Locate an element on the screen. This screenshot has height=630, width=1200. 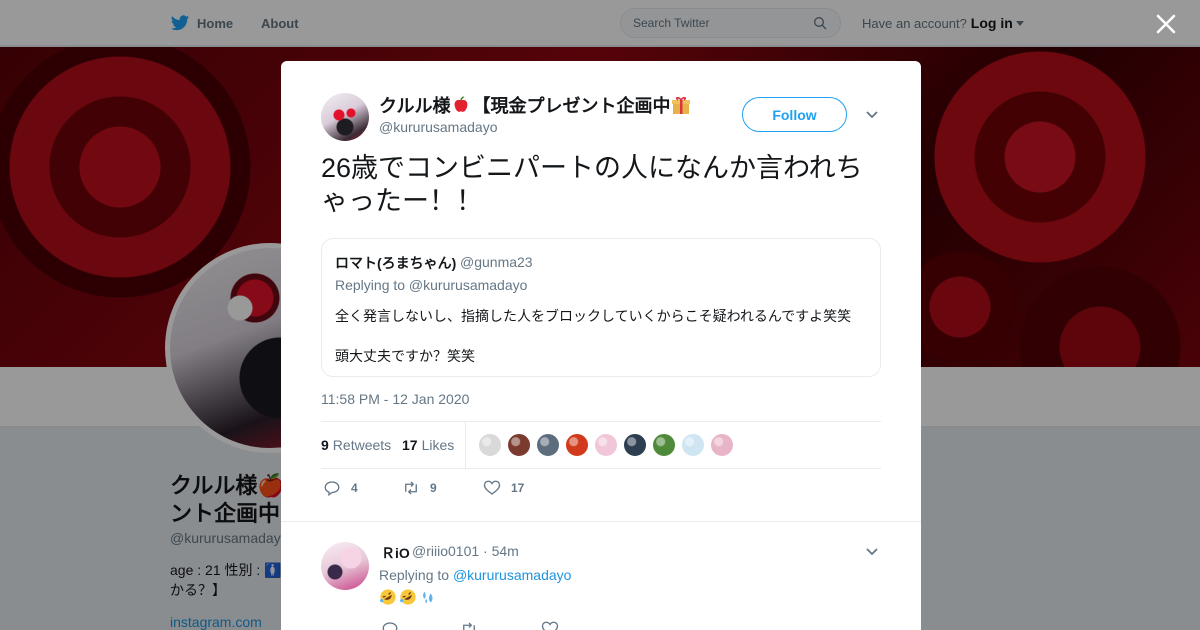
reply-button: 4 is located at coordinates (340, 488).